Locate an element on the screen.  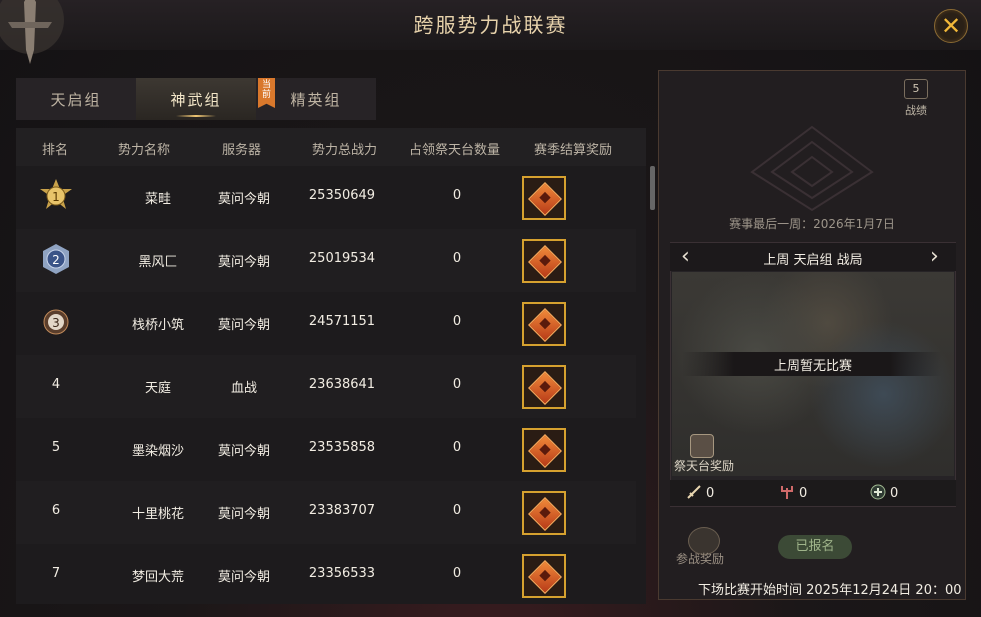
scrollbar is located at coordinates (652, 188).